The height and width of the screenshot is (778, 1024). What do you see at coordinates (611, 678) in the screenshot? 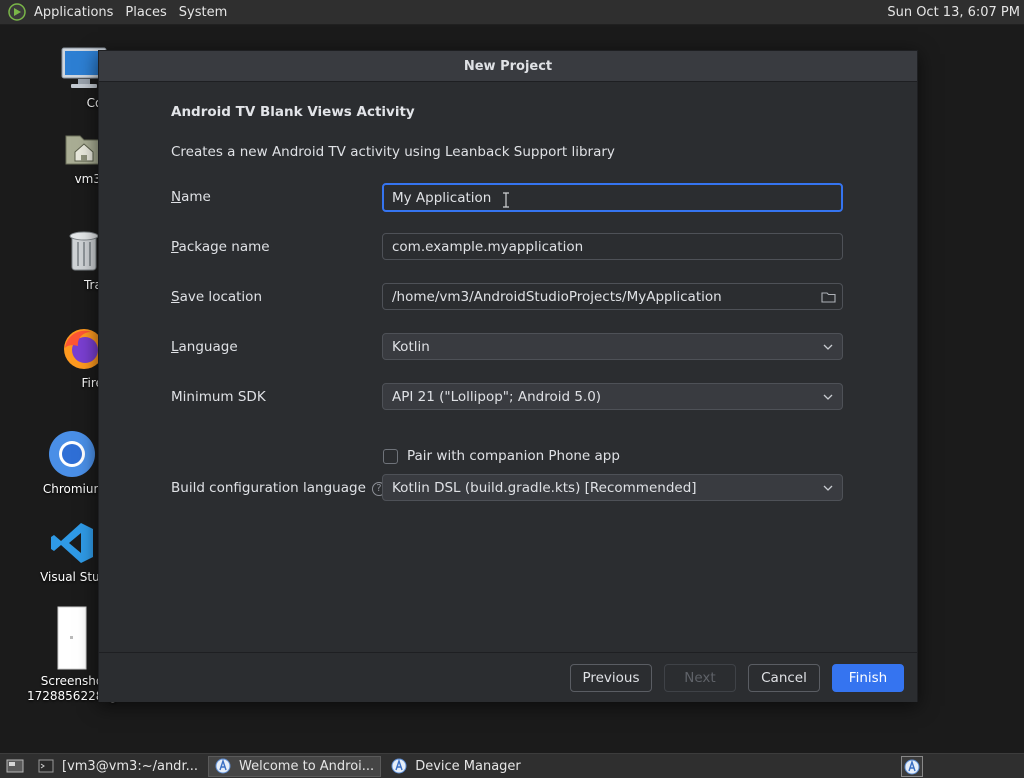
I see `previous-button: Previous` at bounding box center [611, 678].